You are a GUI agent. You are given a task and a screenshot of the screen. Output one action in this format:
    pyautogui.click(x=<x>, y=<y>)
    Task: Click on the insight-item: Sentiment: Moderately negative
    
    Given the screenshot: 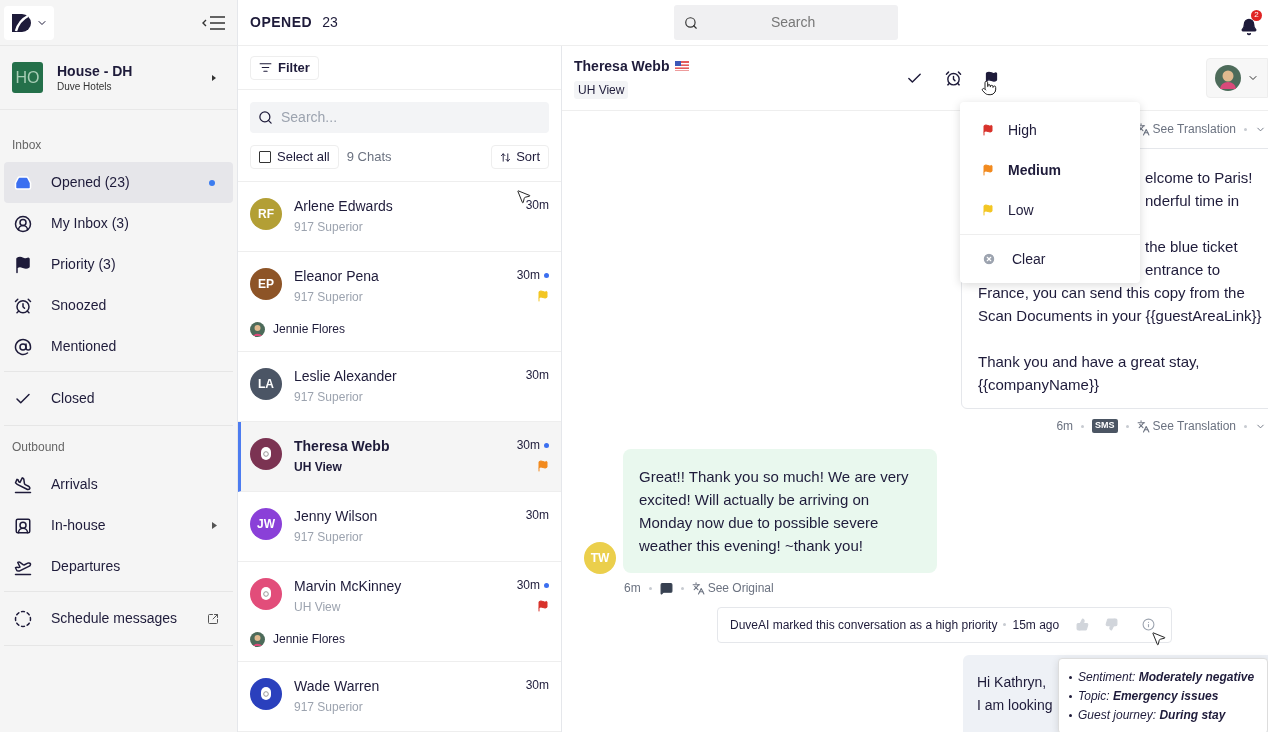 What is the action you would take?
    pyautogui.click(x=1166, y=677)
    